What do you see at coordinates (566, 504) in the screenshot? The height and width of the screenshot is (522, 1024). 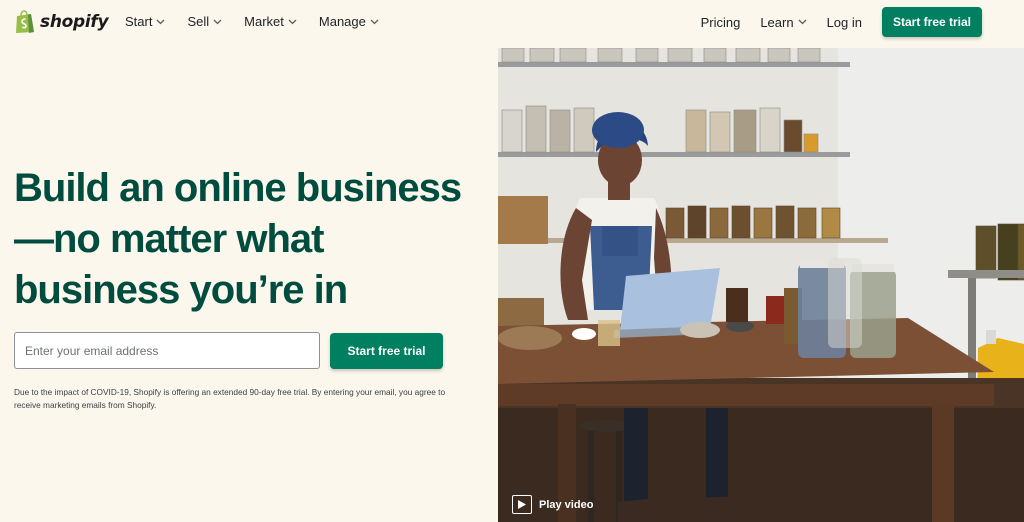 I see `play-video-label: Play video` at bounding box center [566, 504].